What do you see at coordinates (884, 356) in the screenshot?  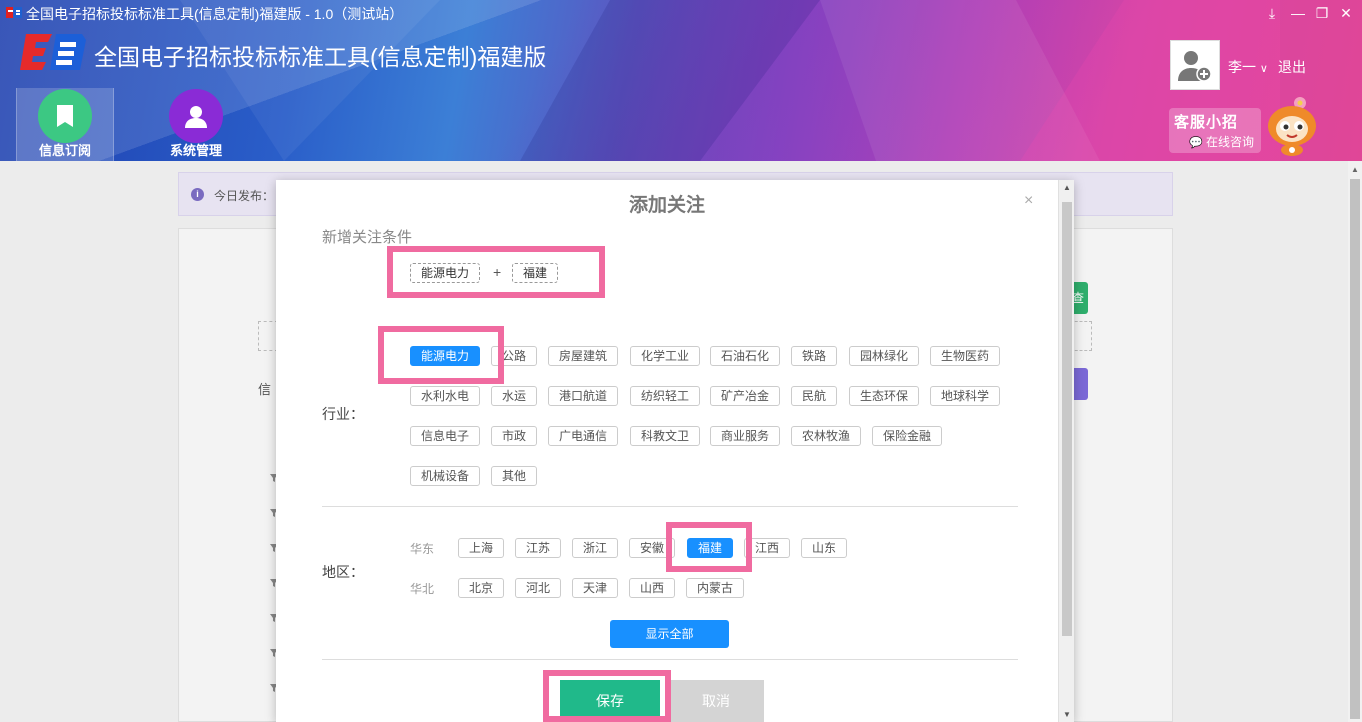 I see `industry-option: 园林绿化` at bounding box center [884, 356].